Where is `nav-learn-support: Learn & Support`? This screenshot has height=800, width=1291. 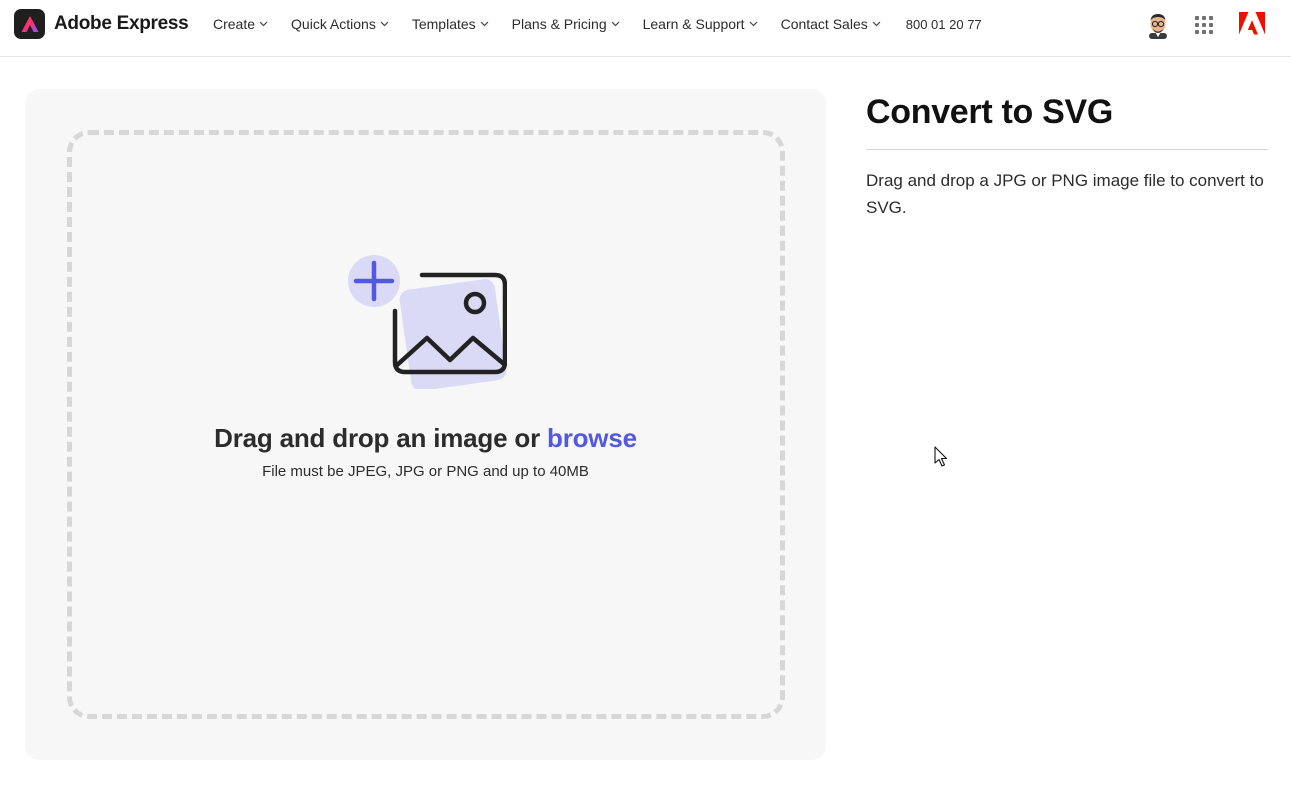
nav-learn-support: Learn & Support is located at coordinates (700, 24).